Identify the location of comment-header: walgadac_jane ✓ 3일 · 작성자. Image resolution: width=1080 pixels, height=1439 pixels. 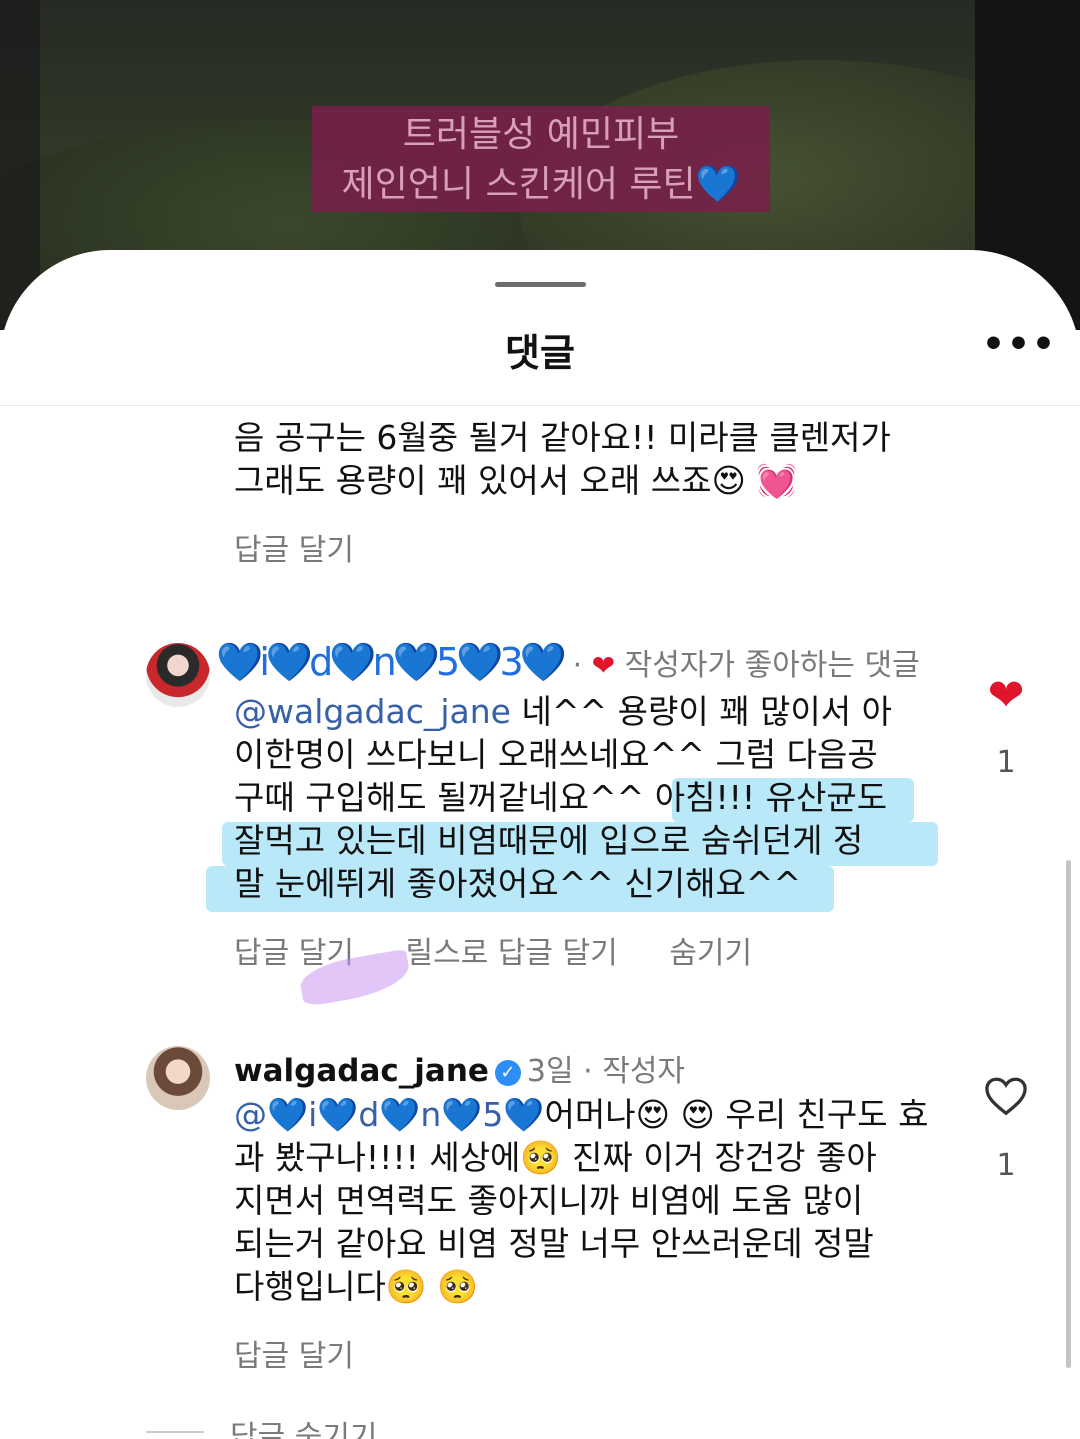
(459, 1068).